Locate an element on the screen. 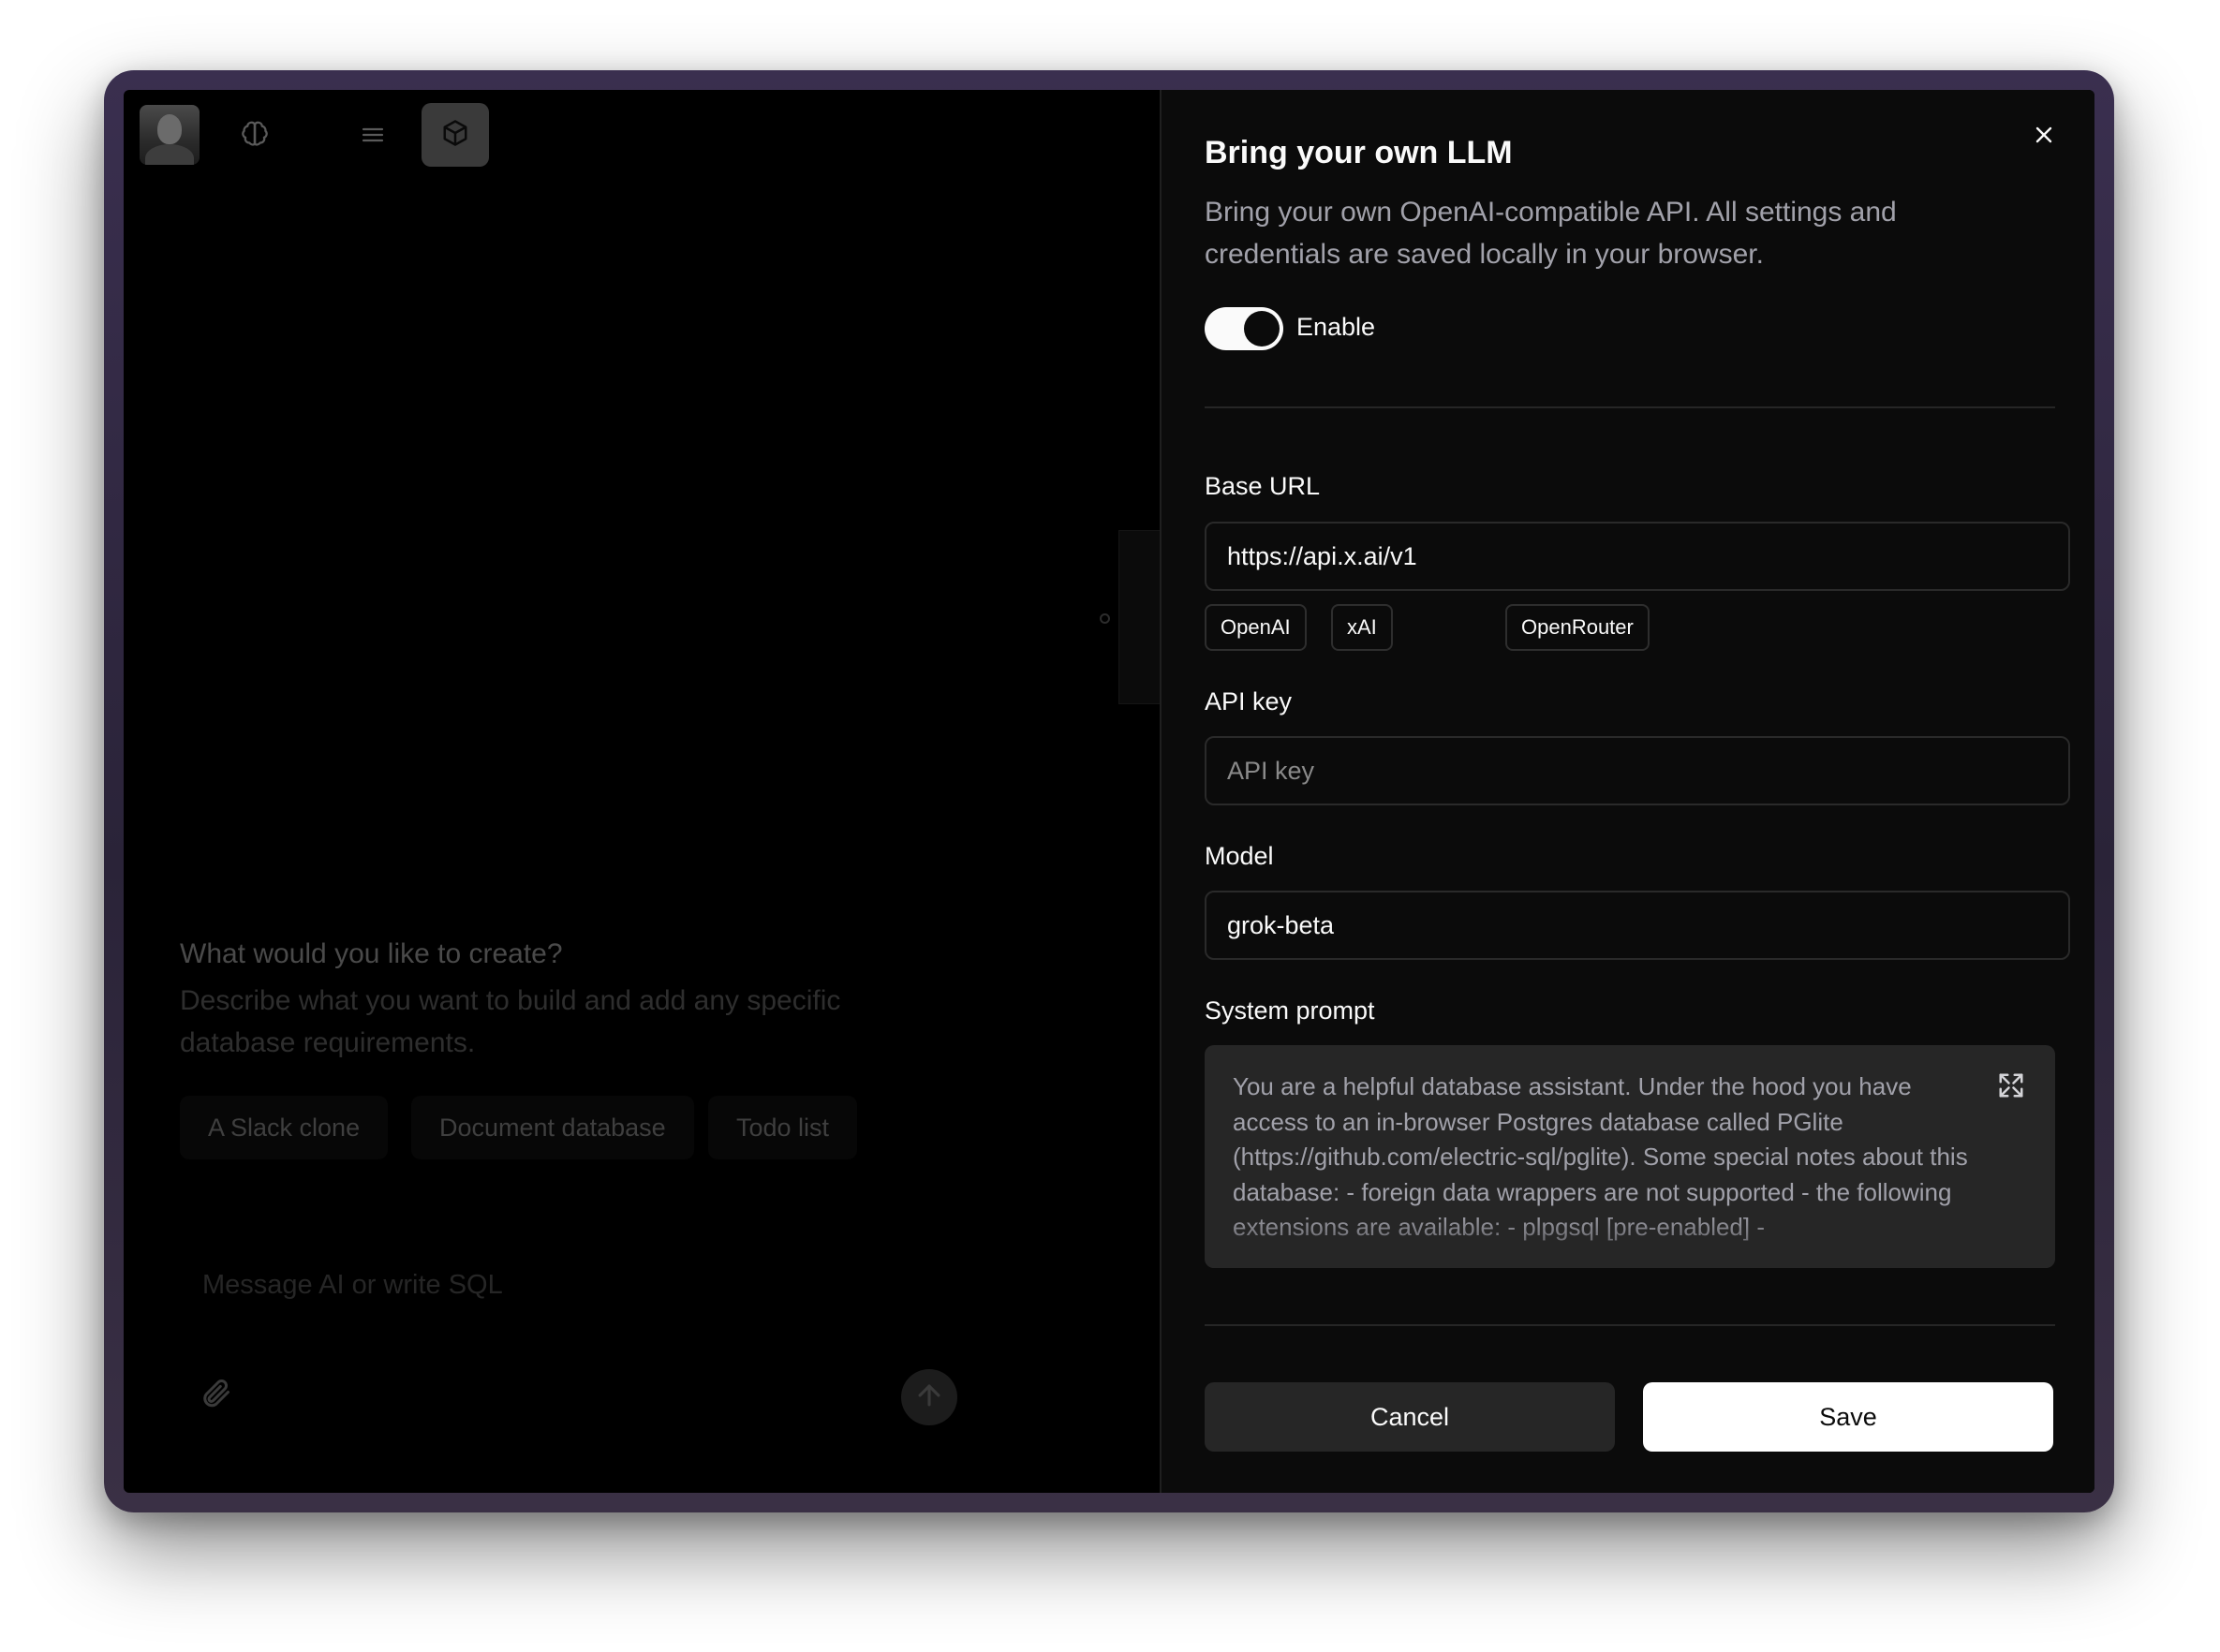 This screenshot has width=2220, height=1652. arrow-up-icon is located at coordinates (929, 1397).